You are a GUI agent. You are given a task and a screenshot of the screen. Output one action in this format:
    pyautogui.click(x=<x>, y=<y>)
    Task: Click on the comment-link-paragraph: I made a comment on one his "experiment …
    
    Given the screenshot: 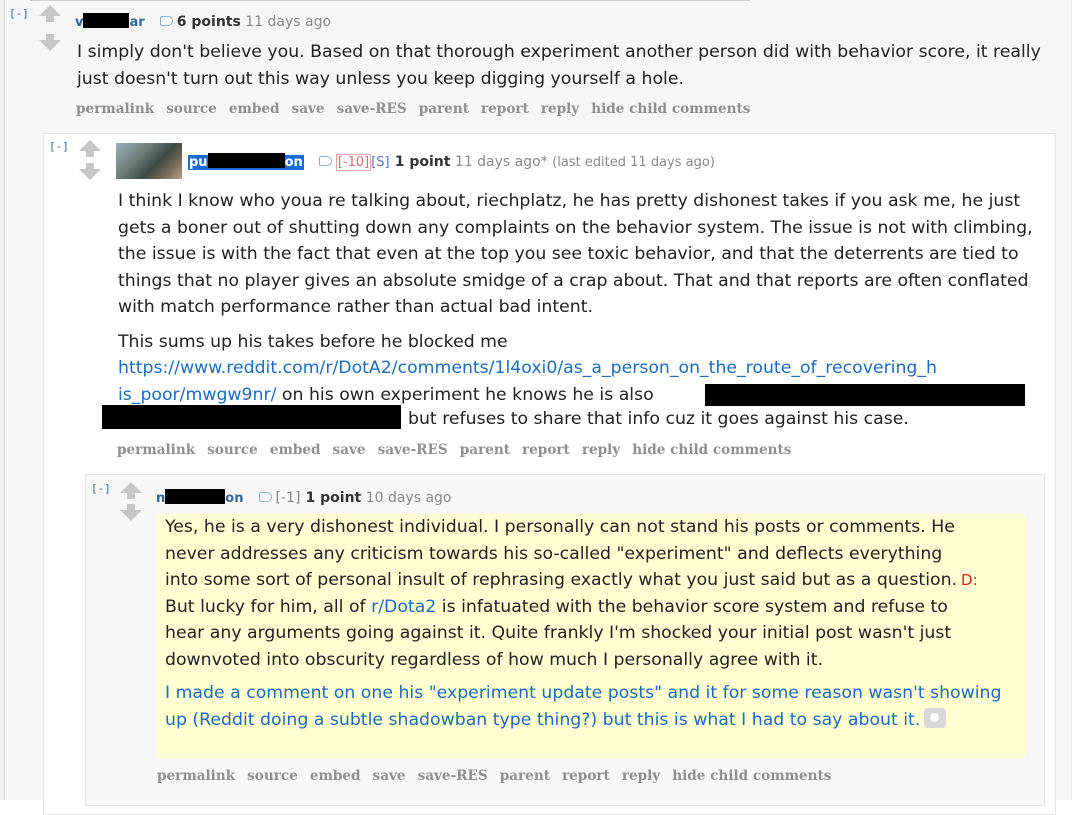 What is the action you would take?
    pyautogui.click(x=587, y=706)
    